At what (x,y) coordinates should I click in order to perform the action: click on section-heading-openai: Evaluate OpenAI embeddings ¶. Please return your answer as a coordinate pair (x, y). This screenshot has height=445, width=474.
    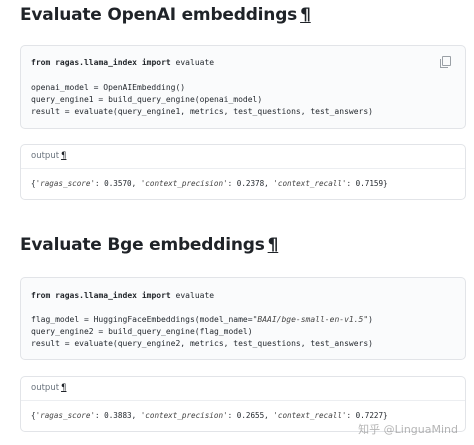
    Looking at the image, I should click on (244, 15).